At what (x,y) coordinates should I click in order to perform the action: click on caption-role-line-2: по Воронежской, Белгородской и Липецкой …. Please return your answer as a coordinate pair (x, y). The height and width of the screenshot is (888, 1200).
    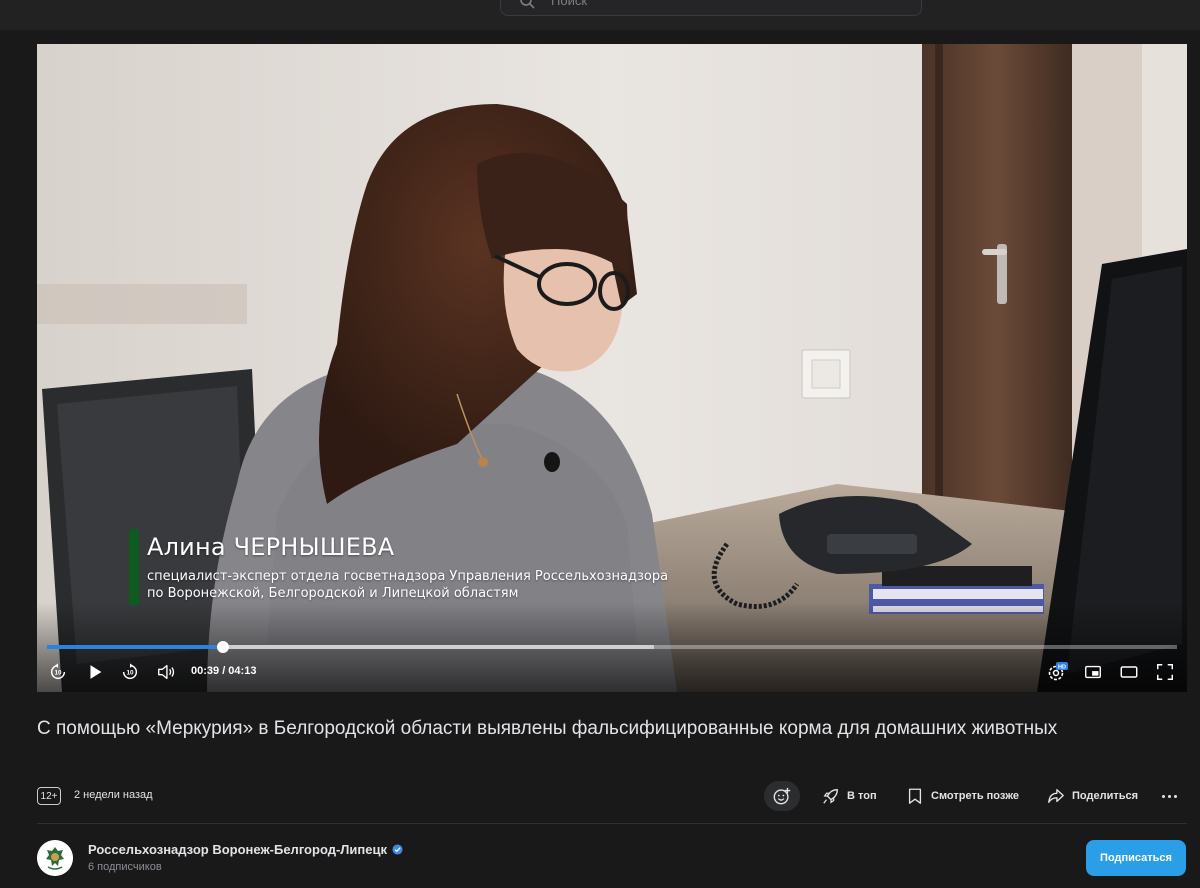
    Looking at the image, I should click on (333, 593).